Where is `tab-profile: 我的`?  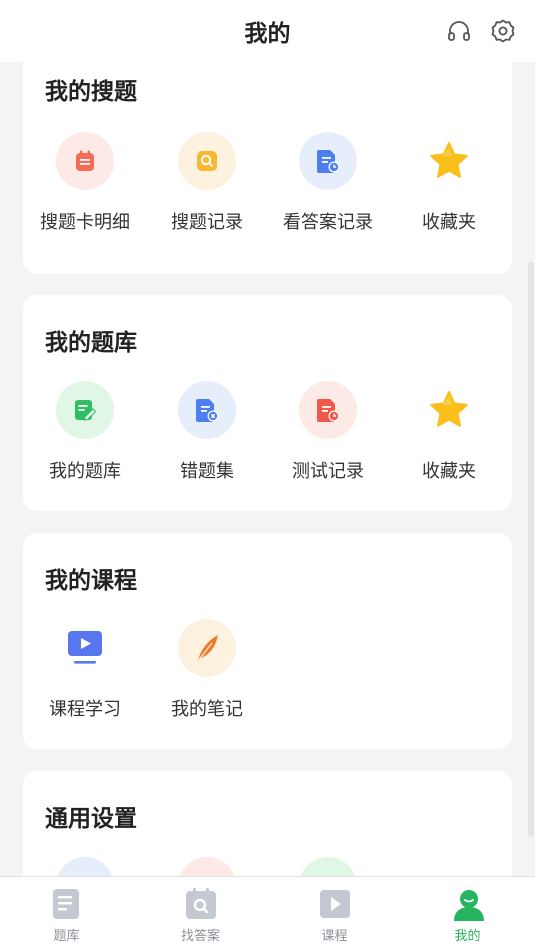
tab-profile: 我的 is located at coordinates (467, 914).